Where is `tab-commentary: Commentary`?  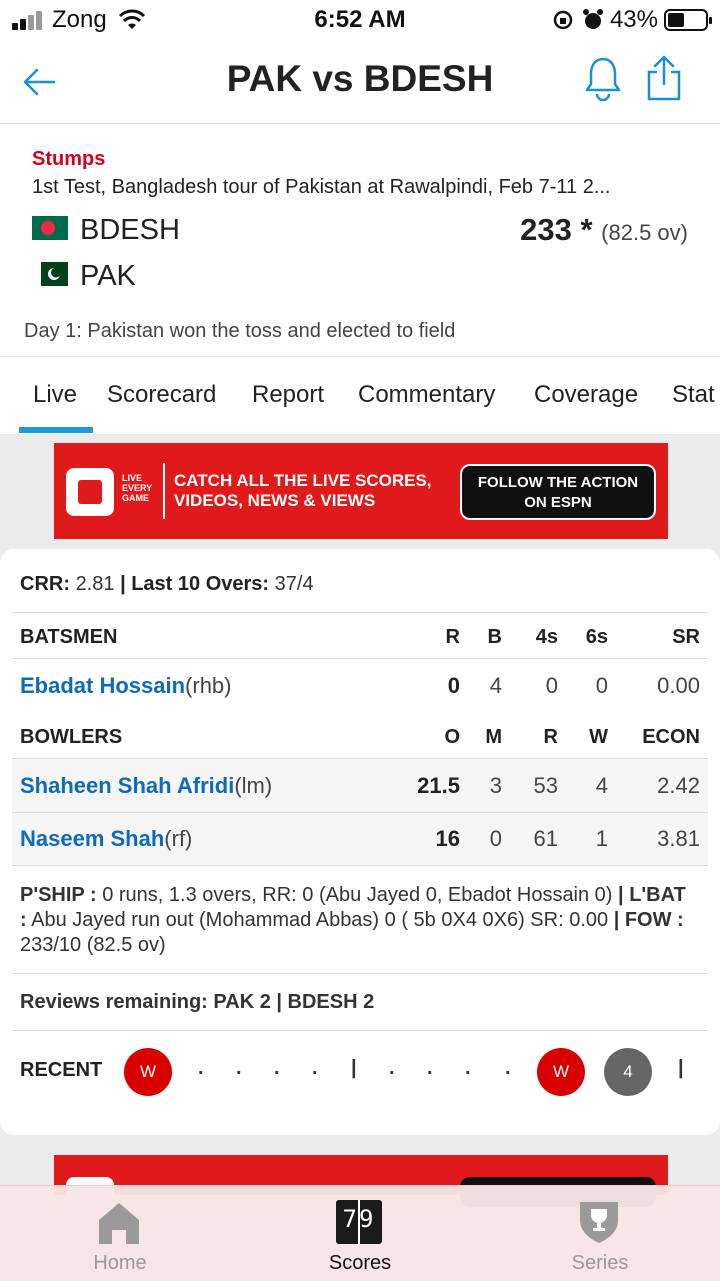 tab-commentary: Commentary is located at coordinates (426, 395).